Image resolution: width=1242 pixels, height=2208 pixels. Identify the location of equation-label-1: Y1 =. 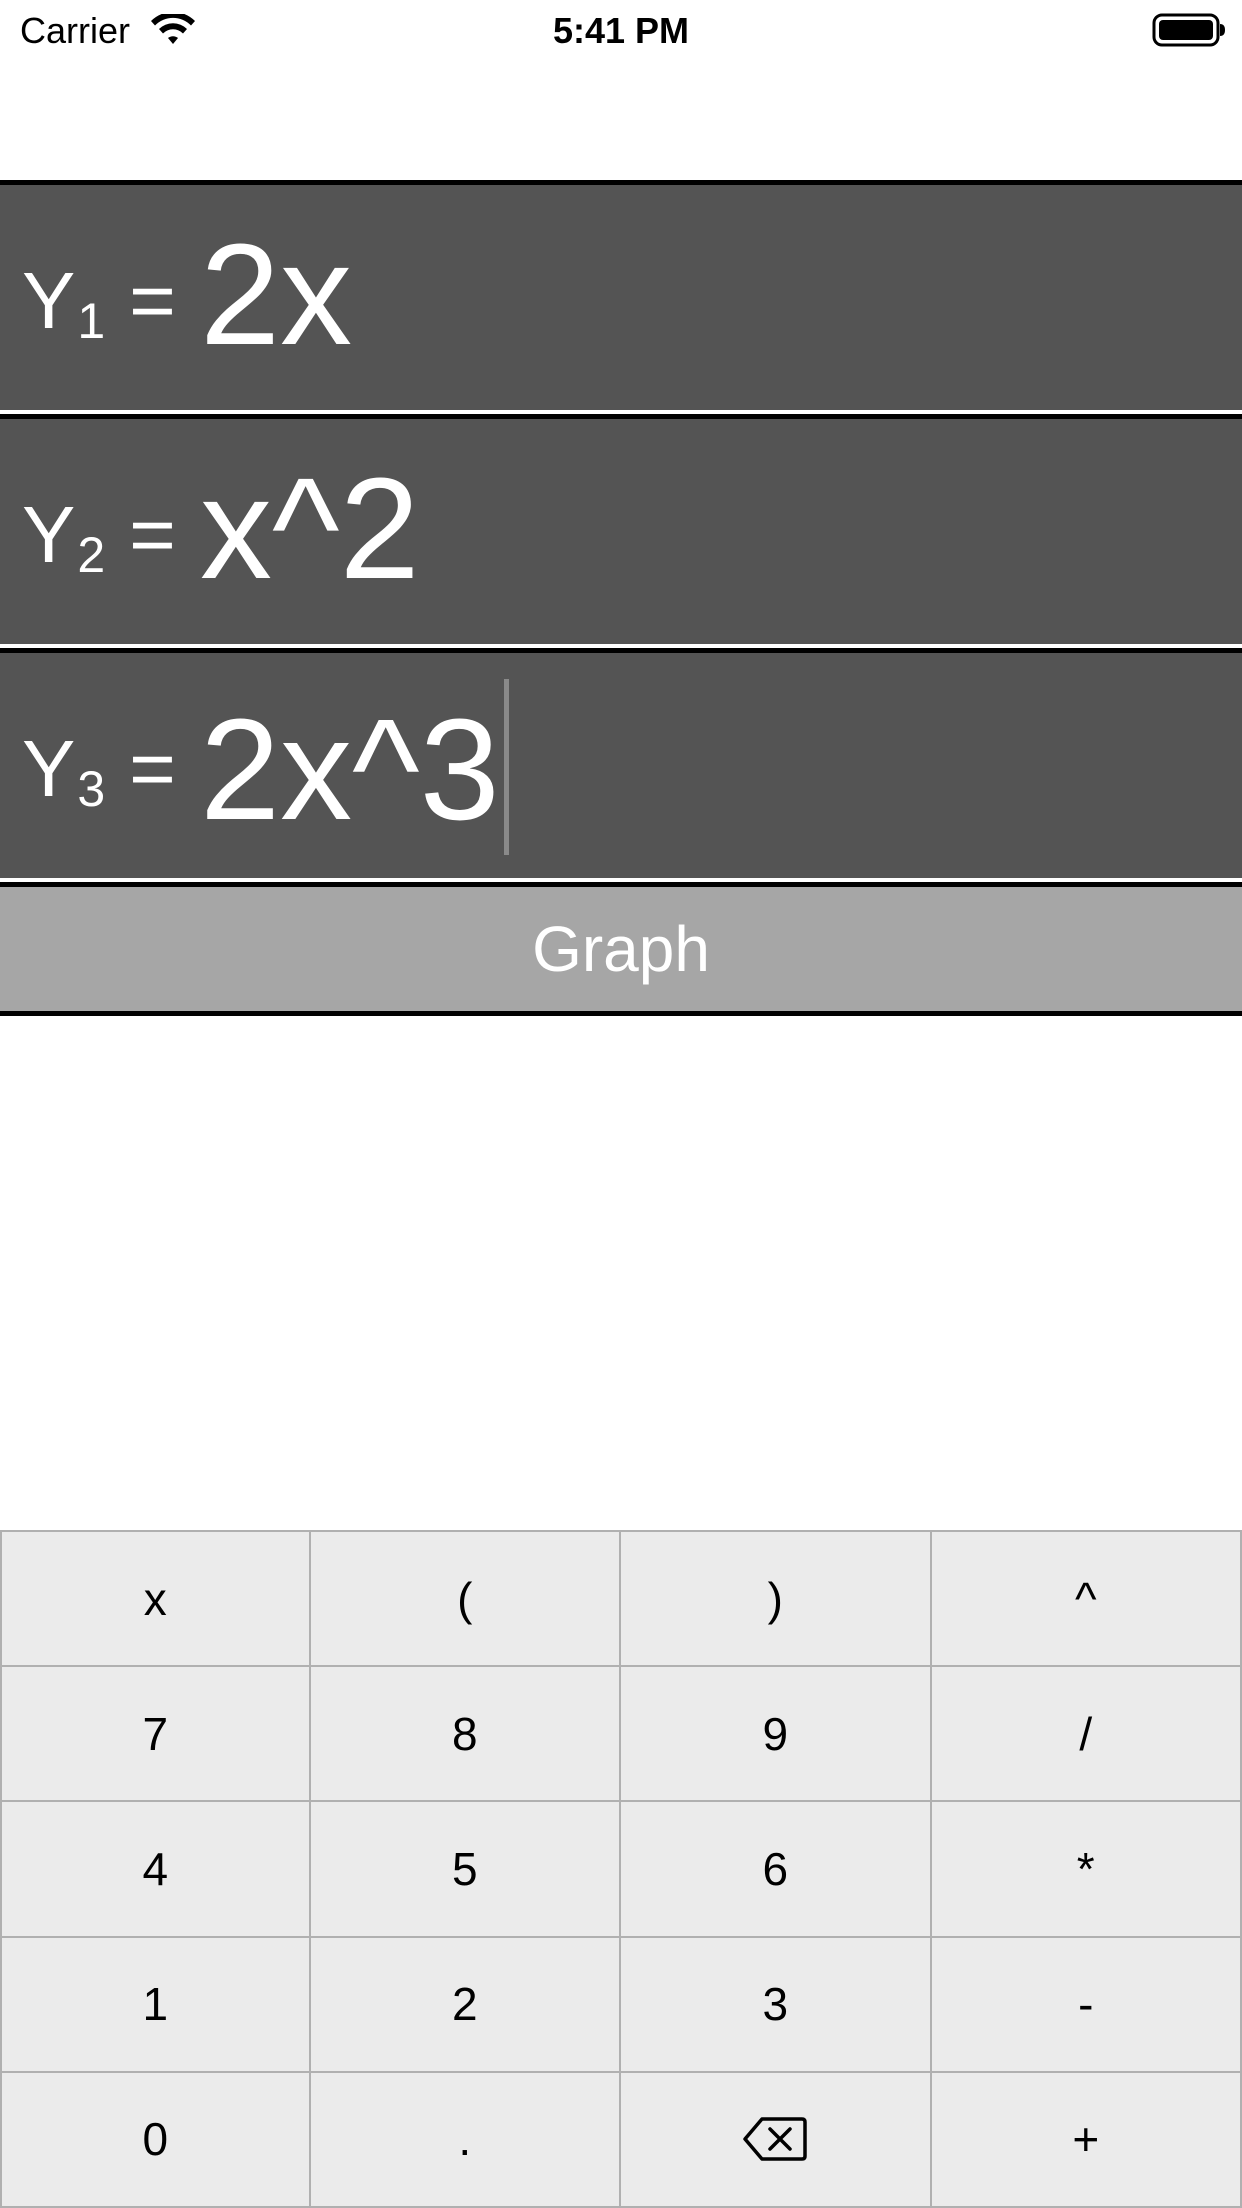
(99, 303).